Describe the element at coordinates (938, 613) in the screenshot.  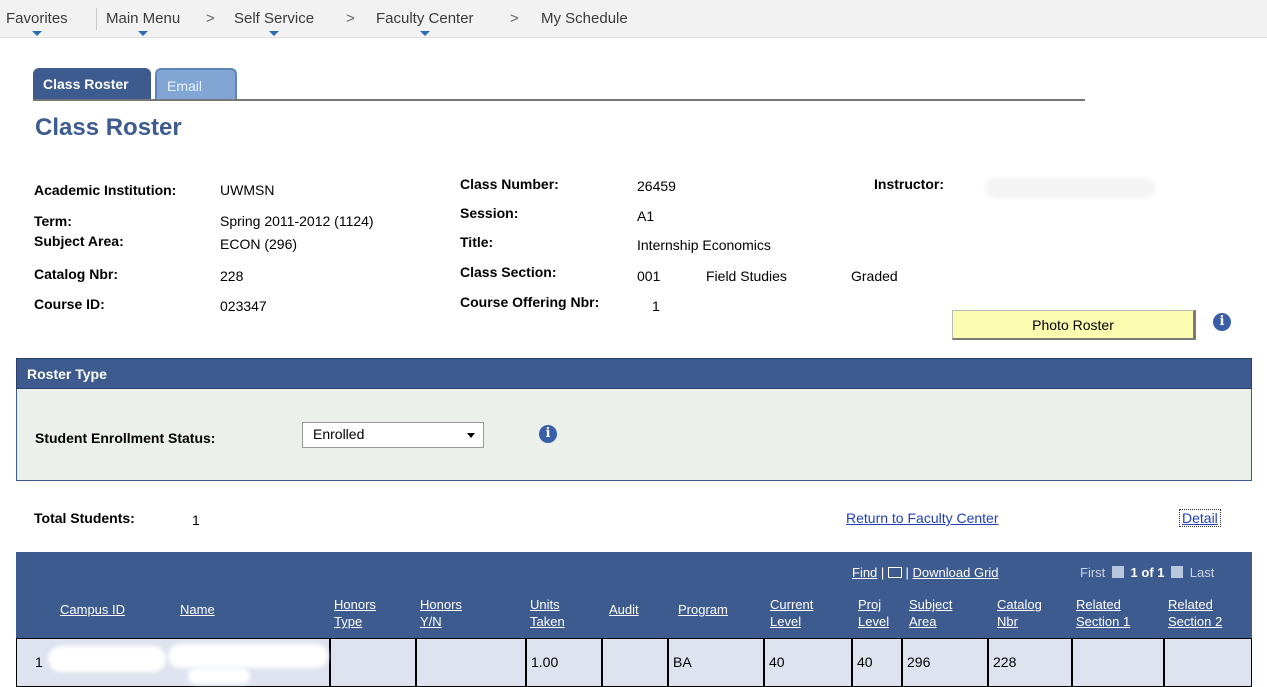
I see `column-subject-area: Subject Area` at that location.